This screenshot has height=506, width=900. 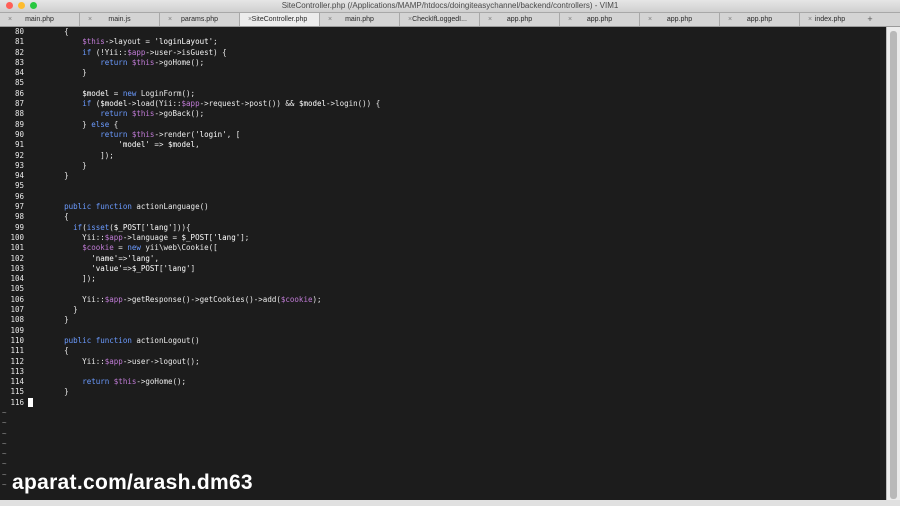 What do you see at coordinates (17, 258) in the screenshot?
I see `line-number: 102` at bounding box center [17, 258].